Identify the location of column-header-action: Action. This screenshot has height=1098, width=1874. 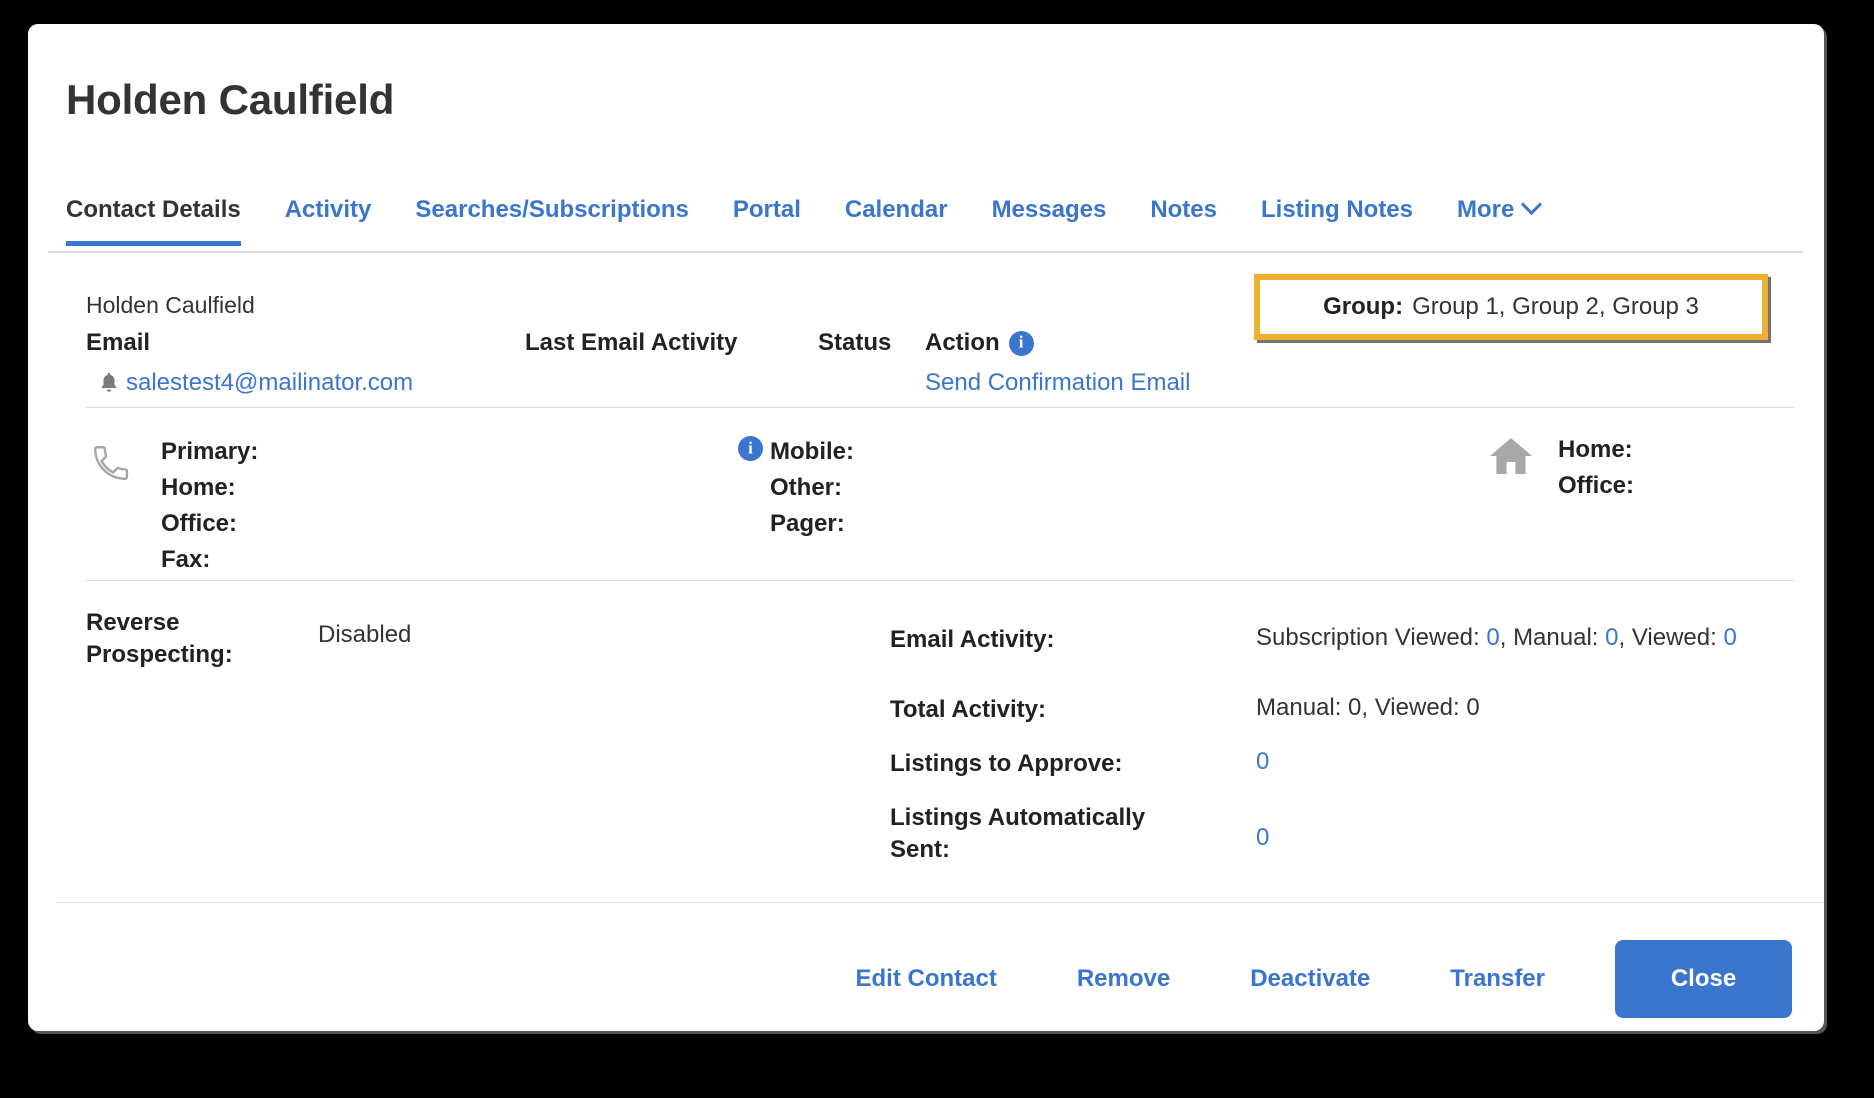
(962, 342).